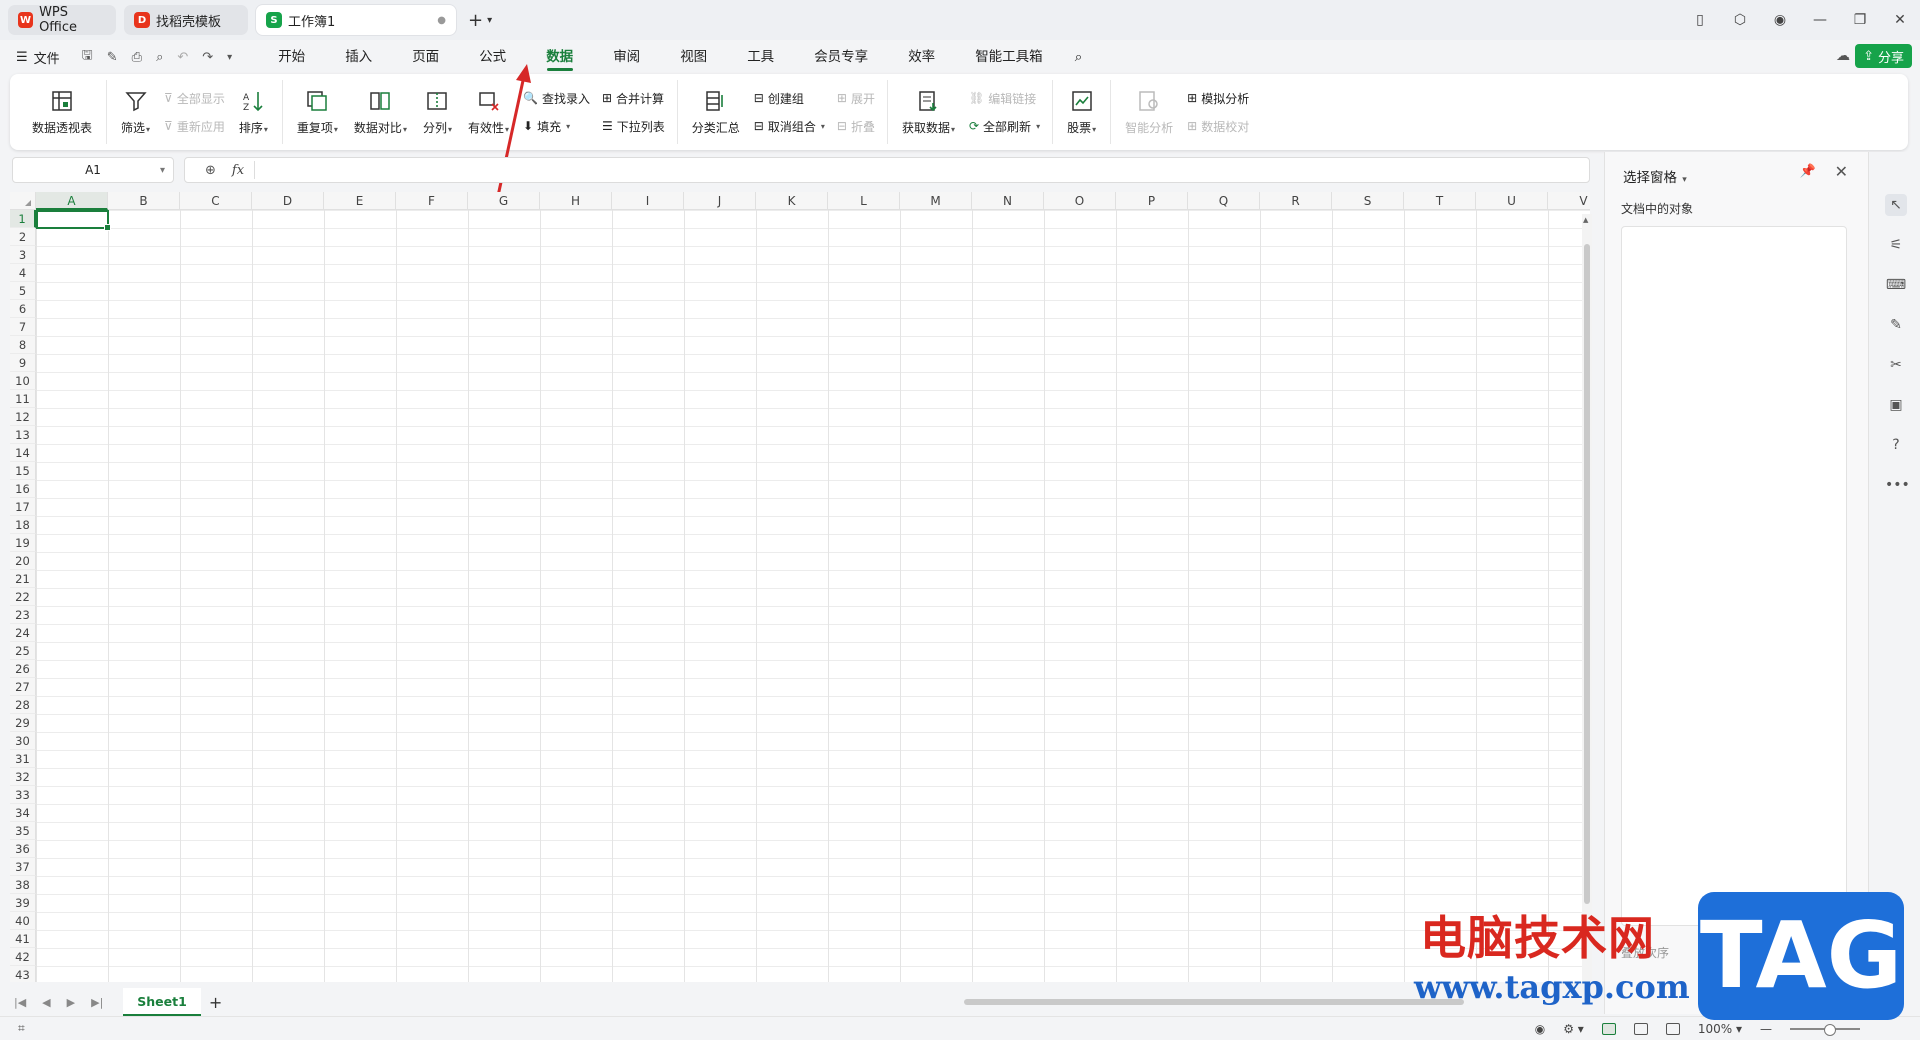 Image resolution: width=1920 pixels, height=1040 pixels. I want to click on column-header-q: Q, so click(1224, 201).